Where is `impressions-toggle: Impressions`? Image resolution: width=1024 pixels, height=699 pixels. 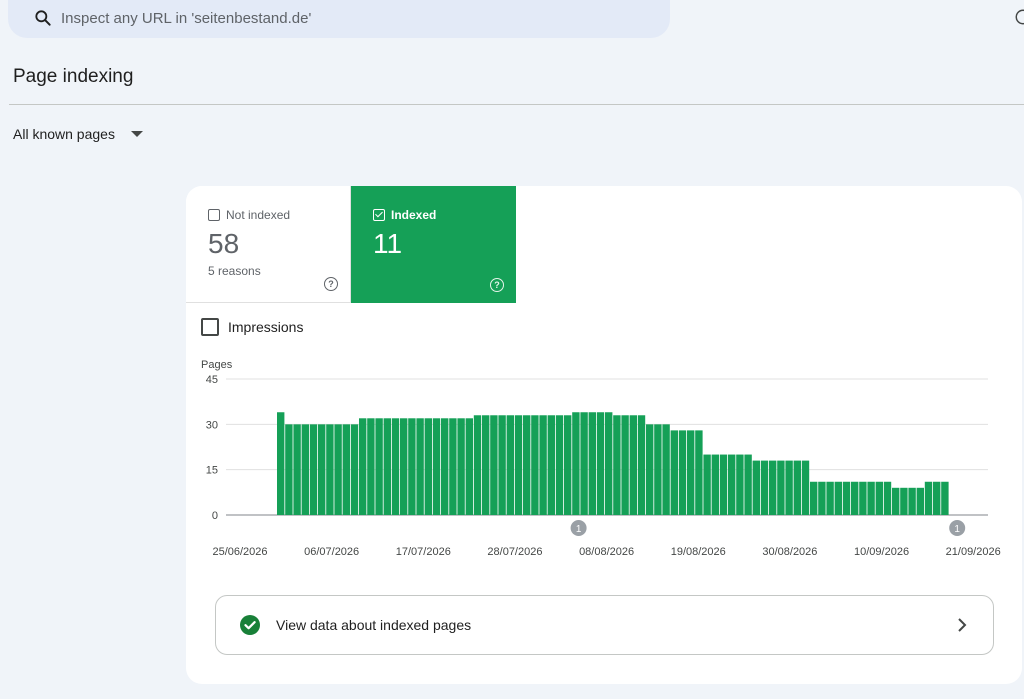 impressions-toggle: Impressions is located at coordinates (252, 327).